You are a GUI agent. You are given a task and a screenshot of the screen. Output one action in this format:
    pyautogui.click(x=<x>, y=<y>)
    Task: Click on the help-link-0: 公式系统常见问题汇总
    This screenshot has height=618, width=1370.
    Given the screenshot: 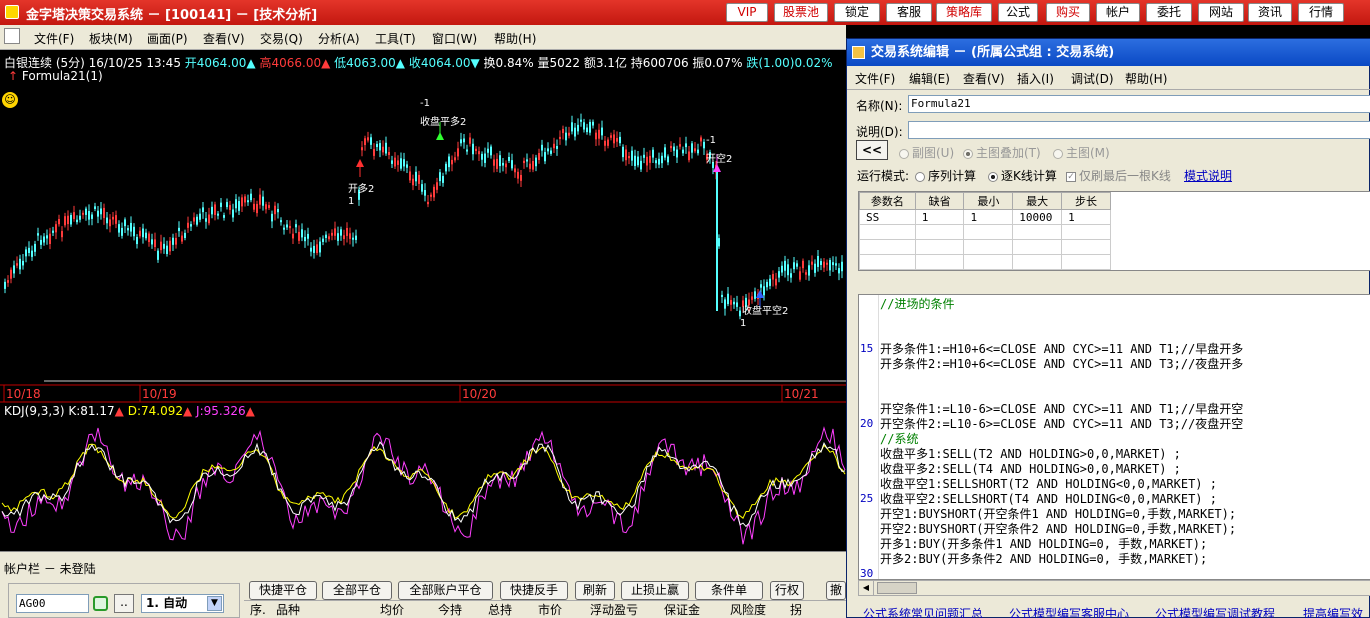 What is the action you would take?
    pyautogui.click(x=923, y=611)
    